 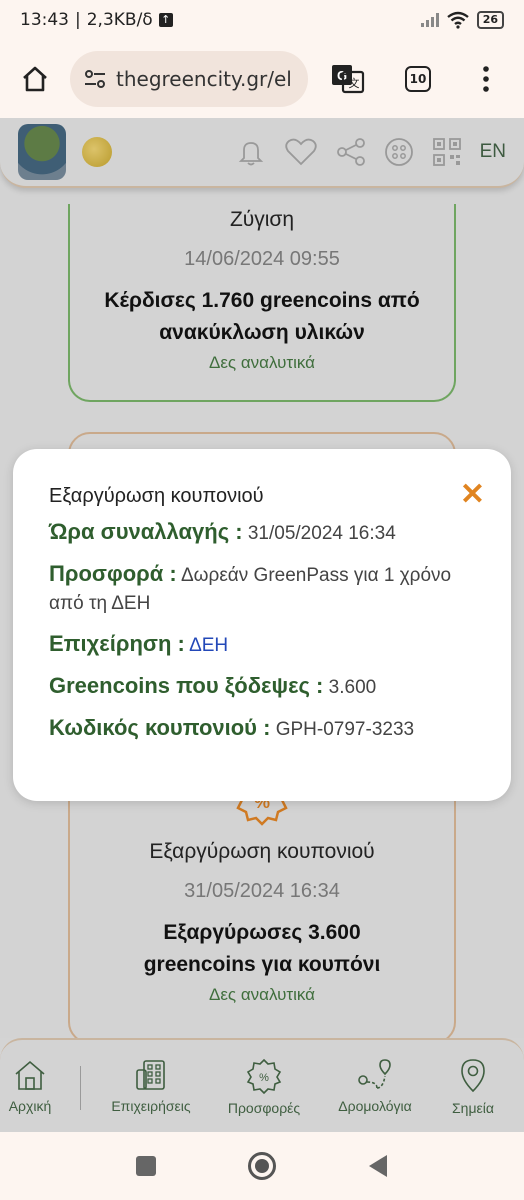 I want to click on battery-indicator: 26, so click(x=490, y=20).